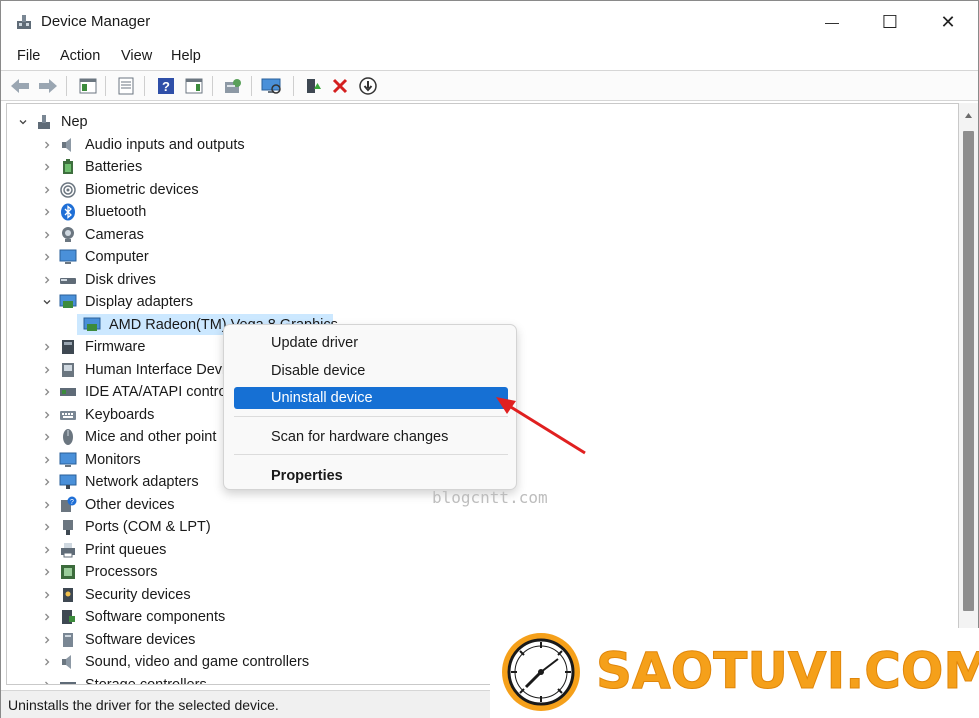 This screenshot has width=979, height=718. I want to click on uninstall-device-menu-item: Uninstall device, so click(371, 398).